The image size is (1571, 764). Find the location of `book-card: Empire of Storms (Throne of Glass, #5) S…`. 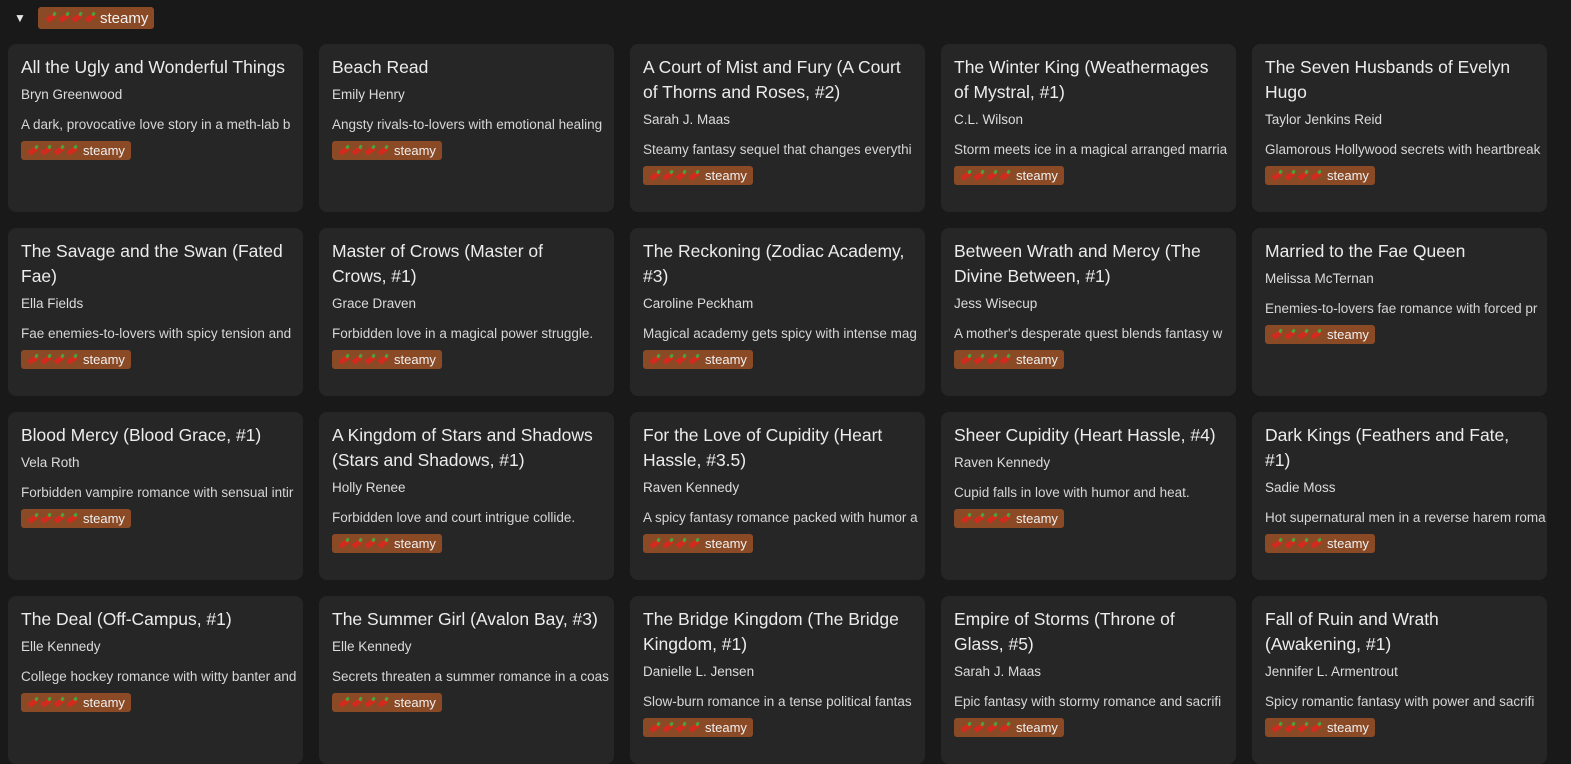

book-card: Empire of Storms (Throne of Glass, #5) S… is located at coordinates (1088, 680).